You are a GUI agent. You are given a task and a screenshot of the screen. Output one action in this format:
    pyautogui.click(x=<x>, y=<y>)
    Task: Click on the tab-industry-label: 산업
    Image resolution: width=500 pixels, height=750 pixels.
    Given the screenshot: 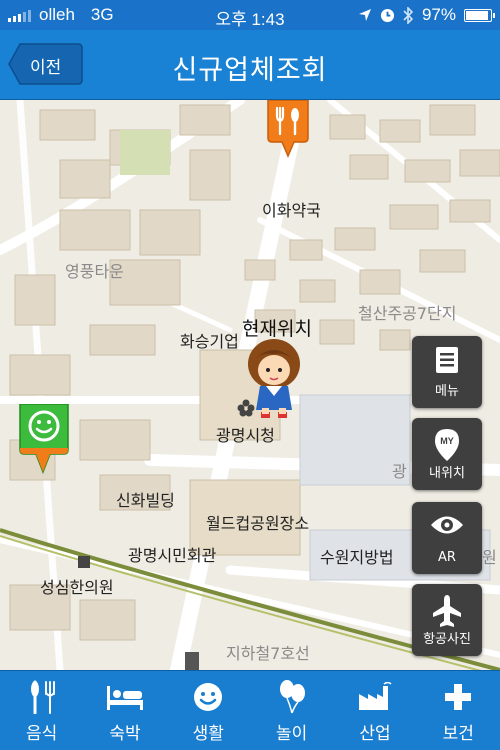 What is the action you would take?
    pyautogui.click(x=375, y=734)
    